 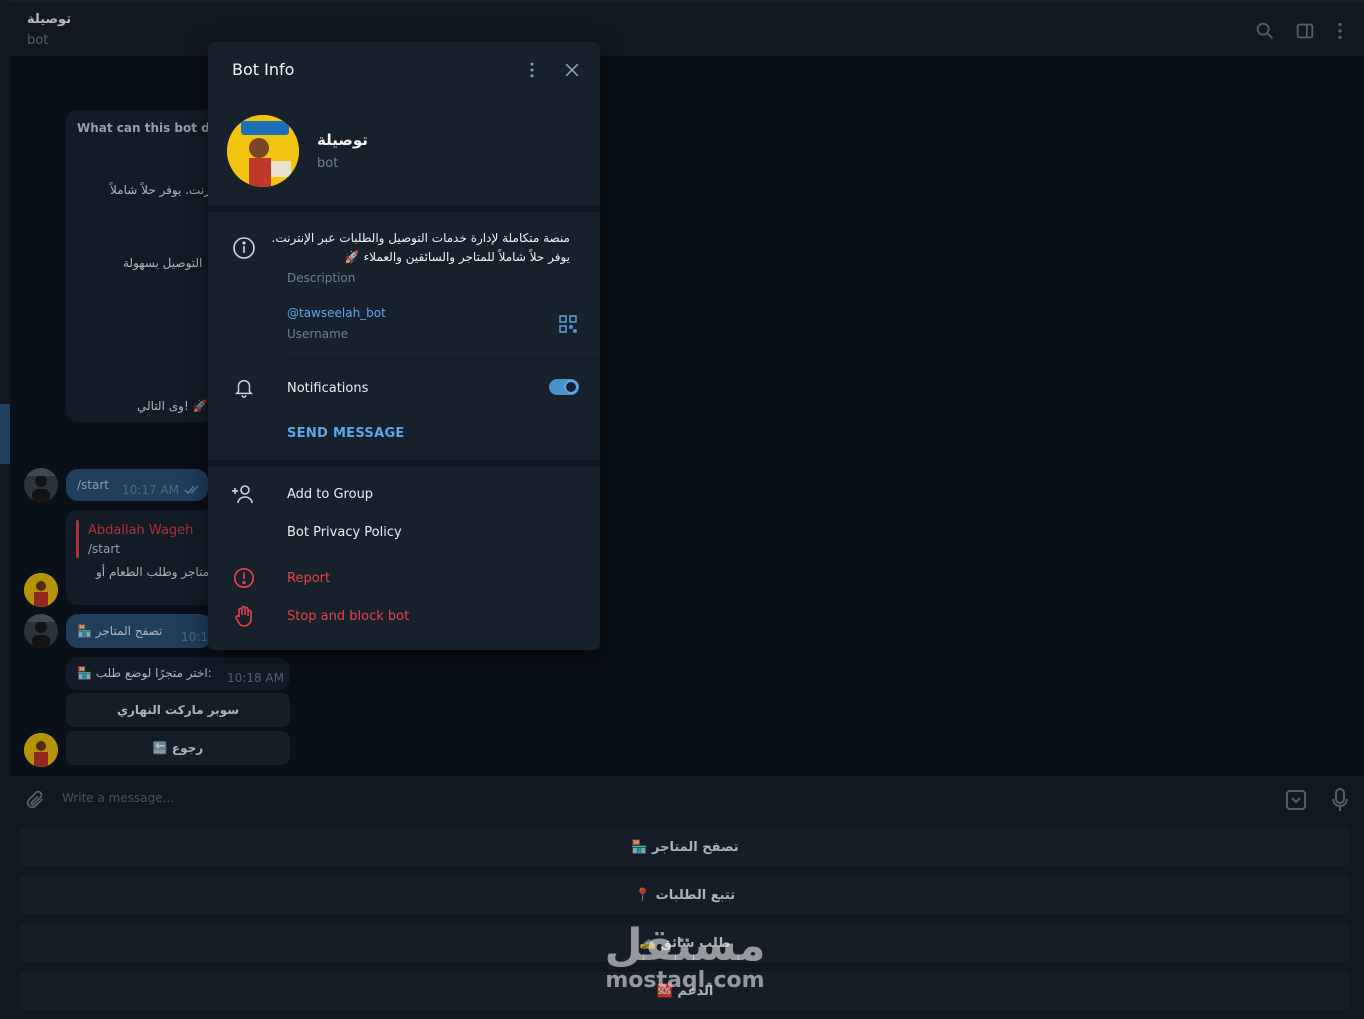 I want to click on stop-block-button: Stop and block bot, so click(x=348, y=616).